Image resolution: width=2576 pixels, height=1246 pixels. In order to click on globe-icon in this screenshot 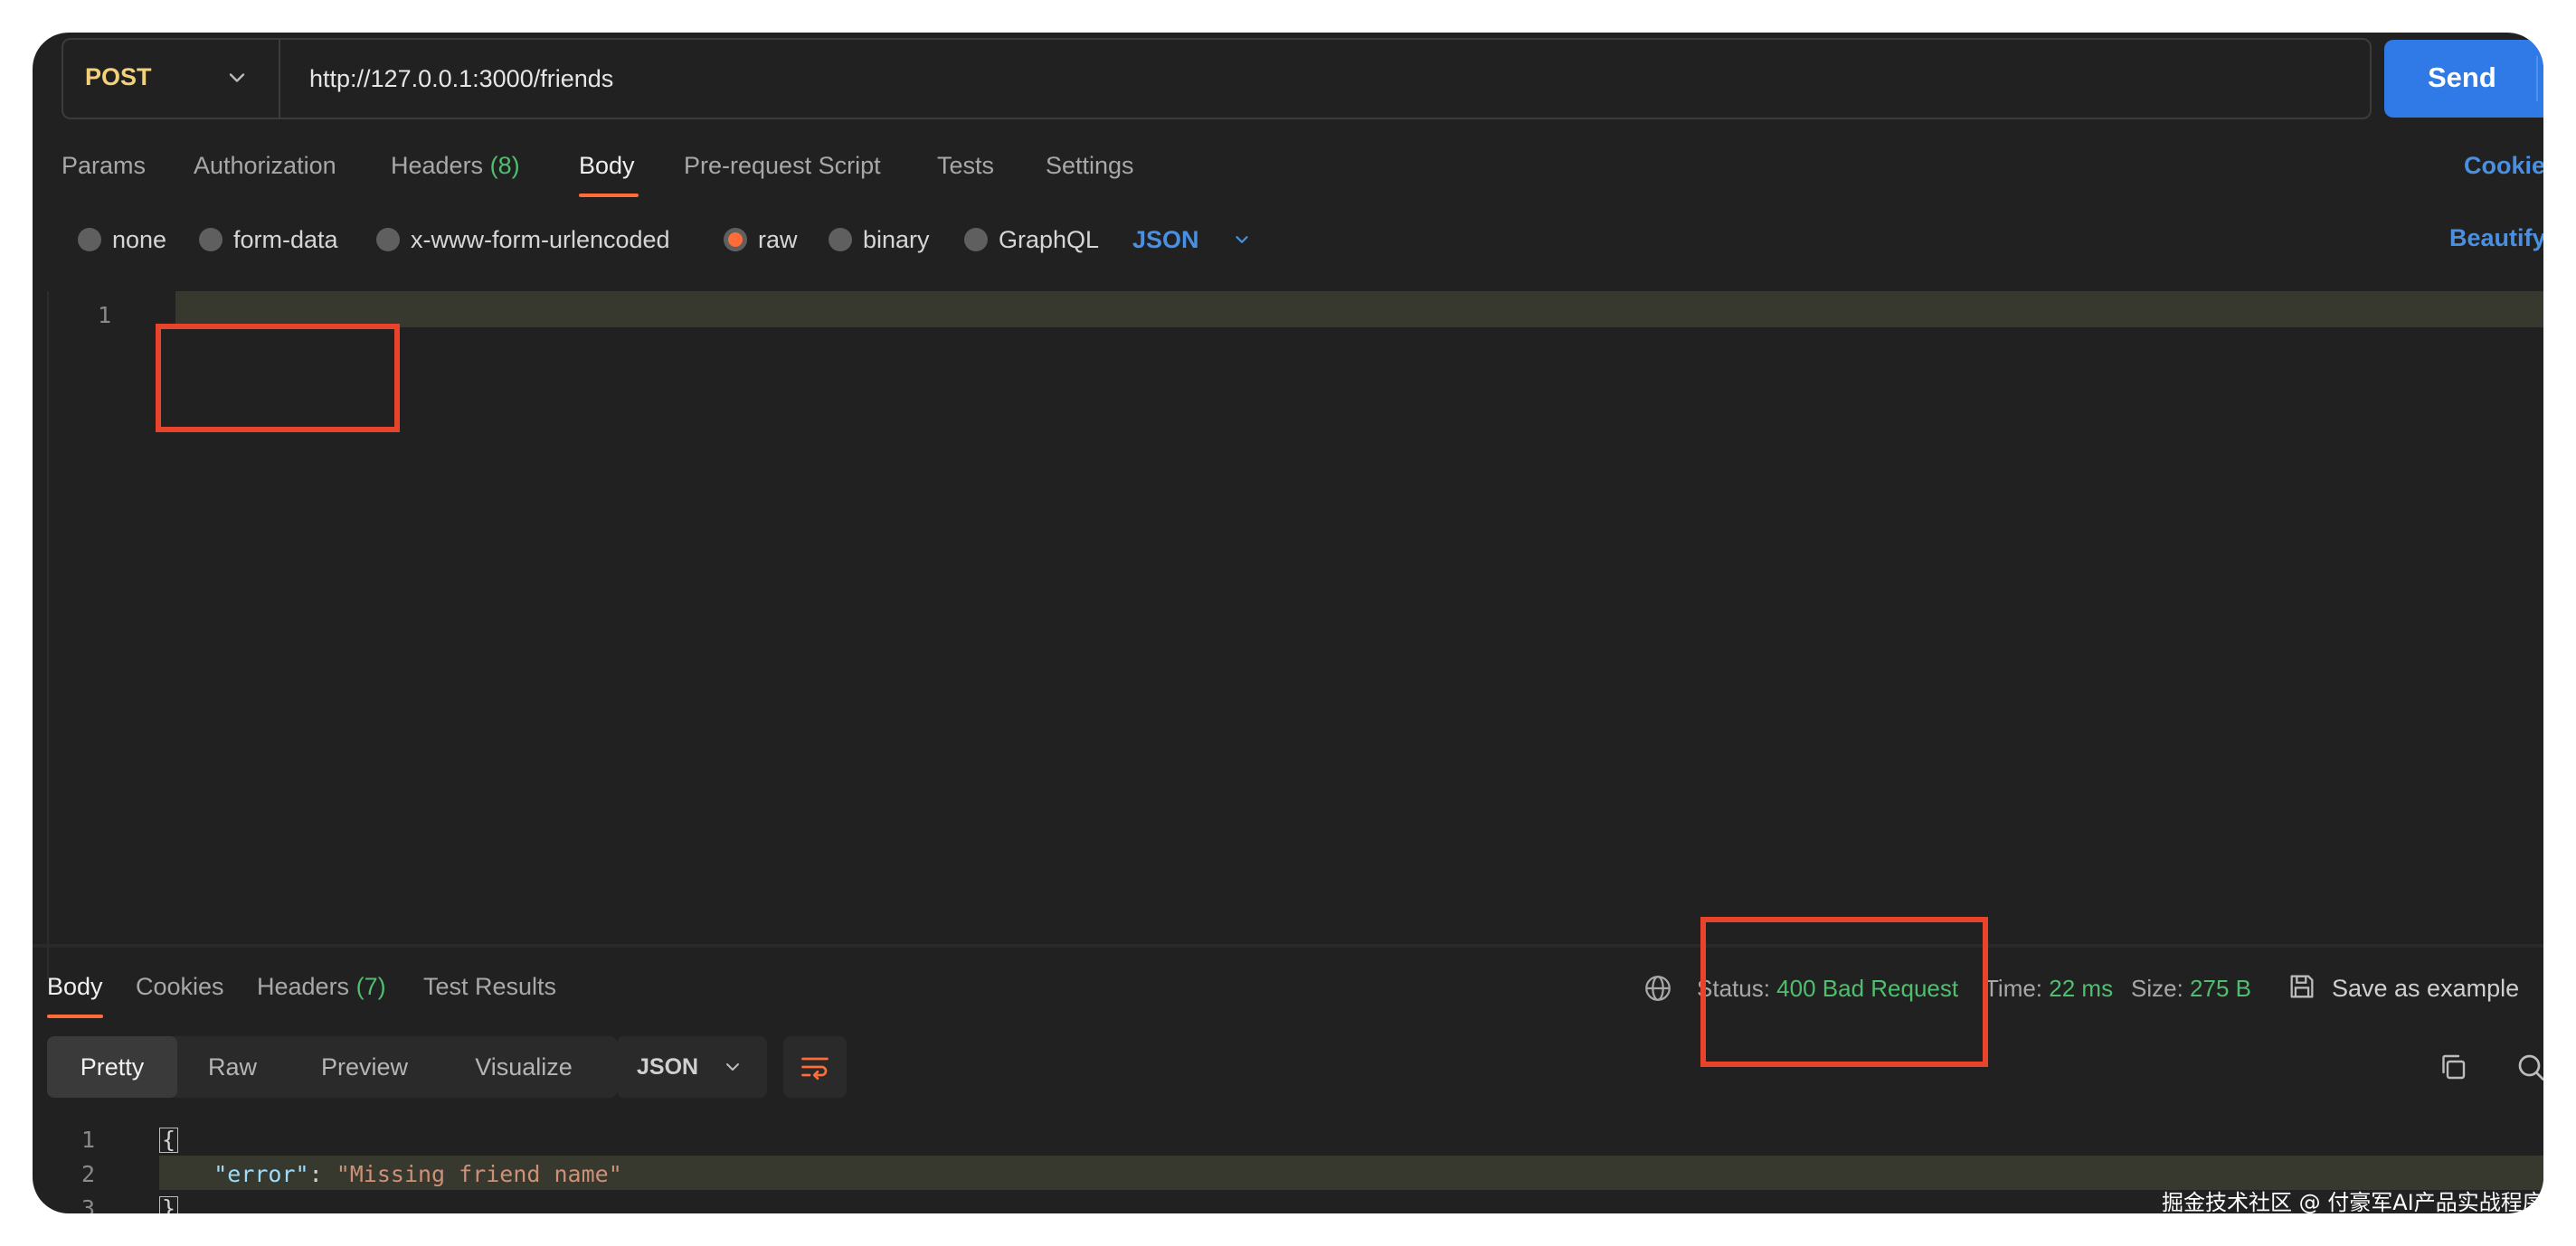, I will do `click(1658, 989)`.